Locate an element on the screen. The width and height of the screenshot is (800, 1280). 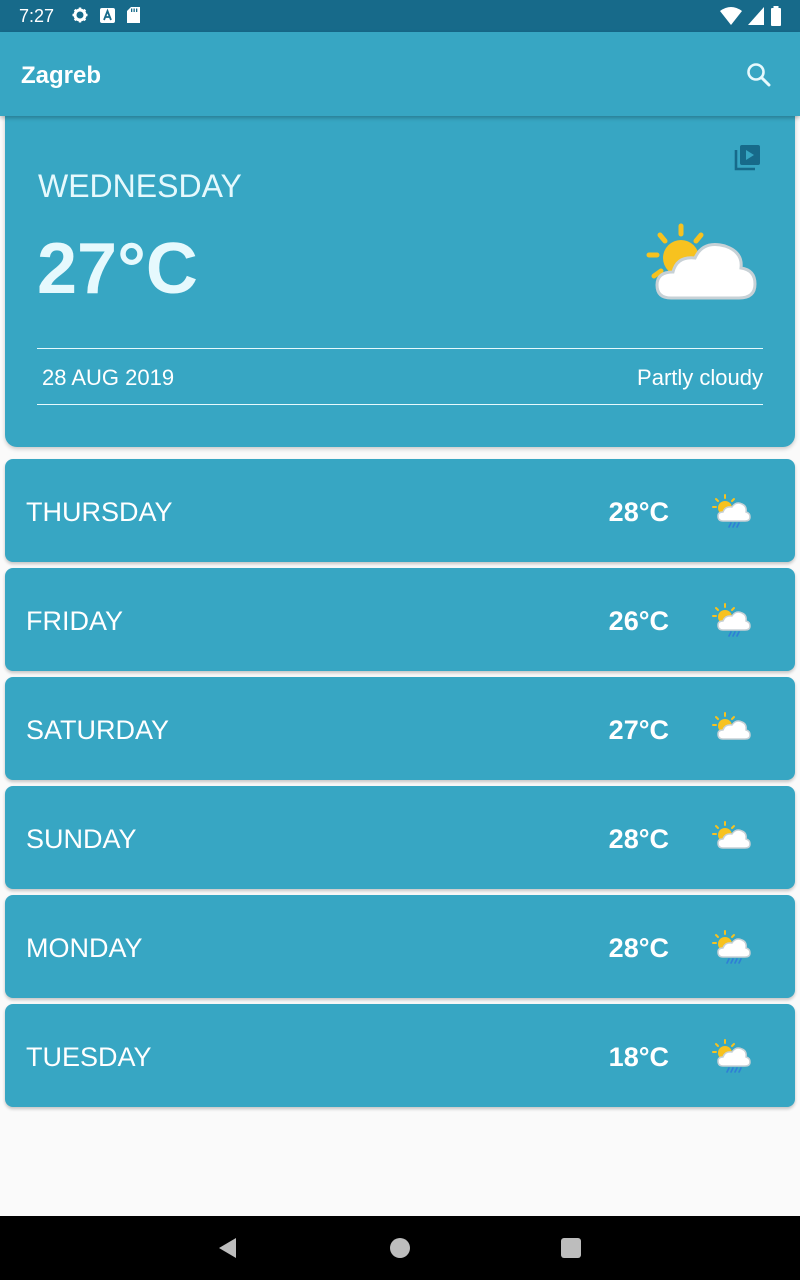
system-nav-bar is located at coordinates (400, 1248).